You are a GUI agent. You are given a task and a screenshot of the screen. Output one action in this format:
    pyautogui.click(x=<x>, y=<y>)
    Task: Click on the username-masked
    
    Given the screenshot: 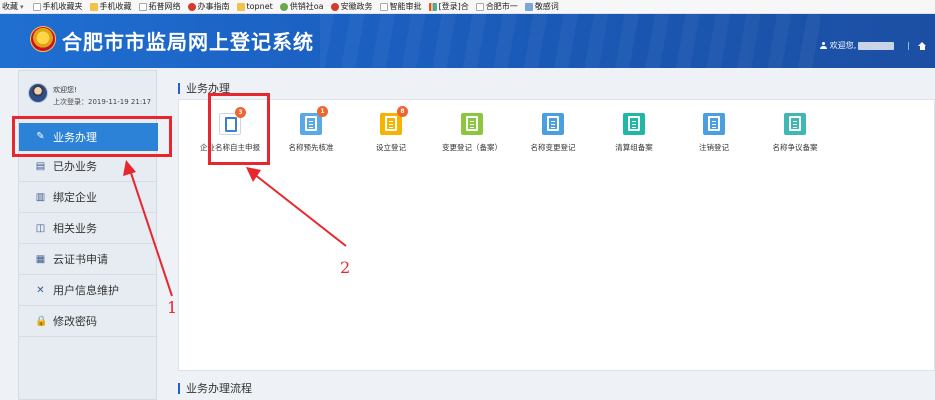 What is the action you would take?
    pyautogui.click(x=876, y=45)
    